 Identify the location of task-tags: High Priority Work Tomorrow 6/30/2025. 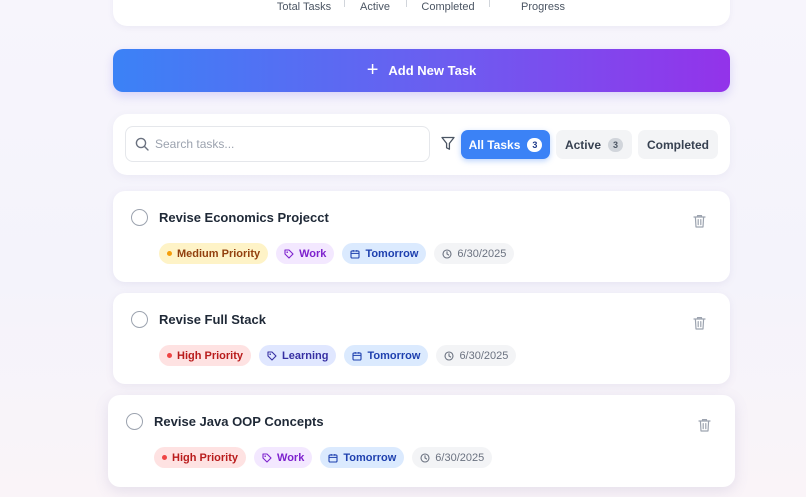
(323, 457).